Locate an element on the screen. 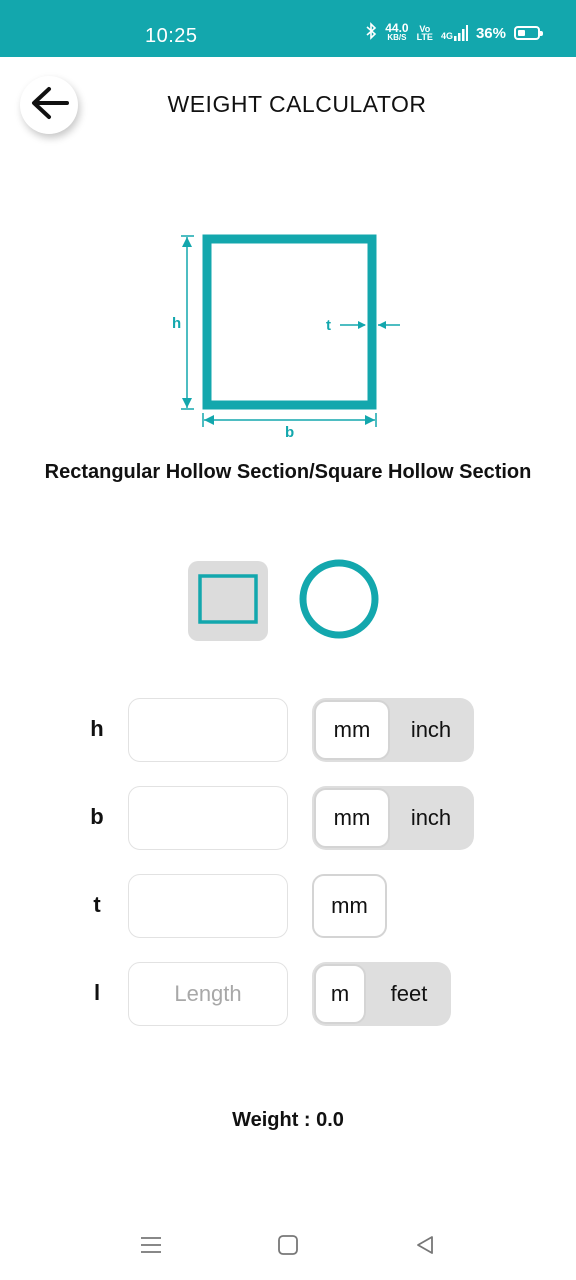 Image resolution: width=576 pixels, height=1280 pixels. field-row-l: l m feet is located at coordinates (288, 994).